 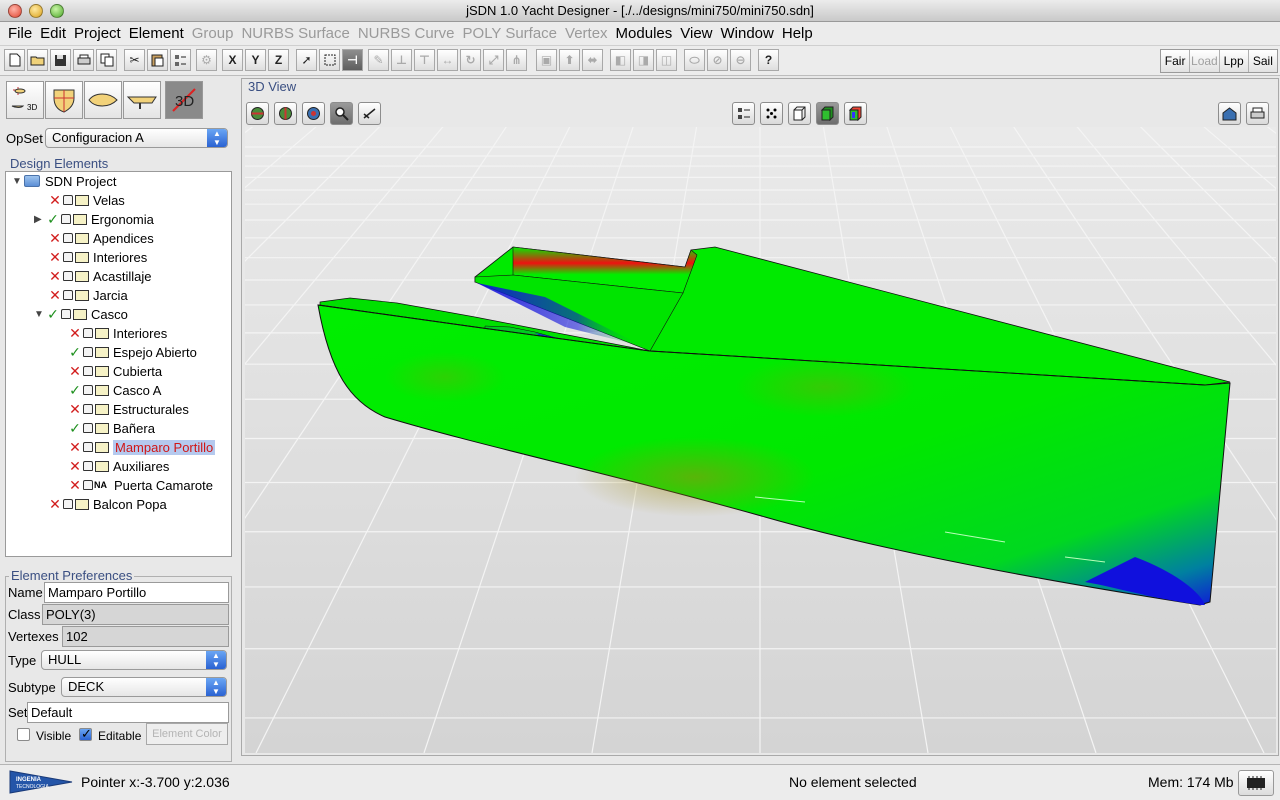 I want to click on menu-modules: Modules, so click(x=644, y=33).